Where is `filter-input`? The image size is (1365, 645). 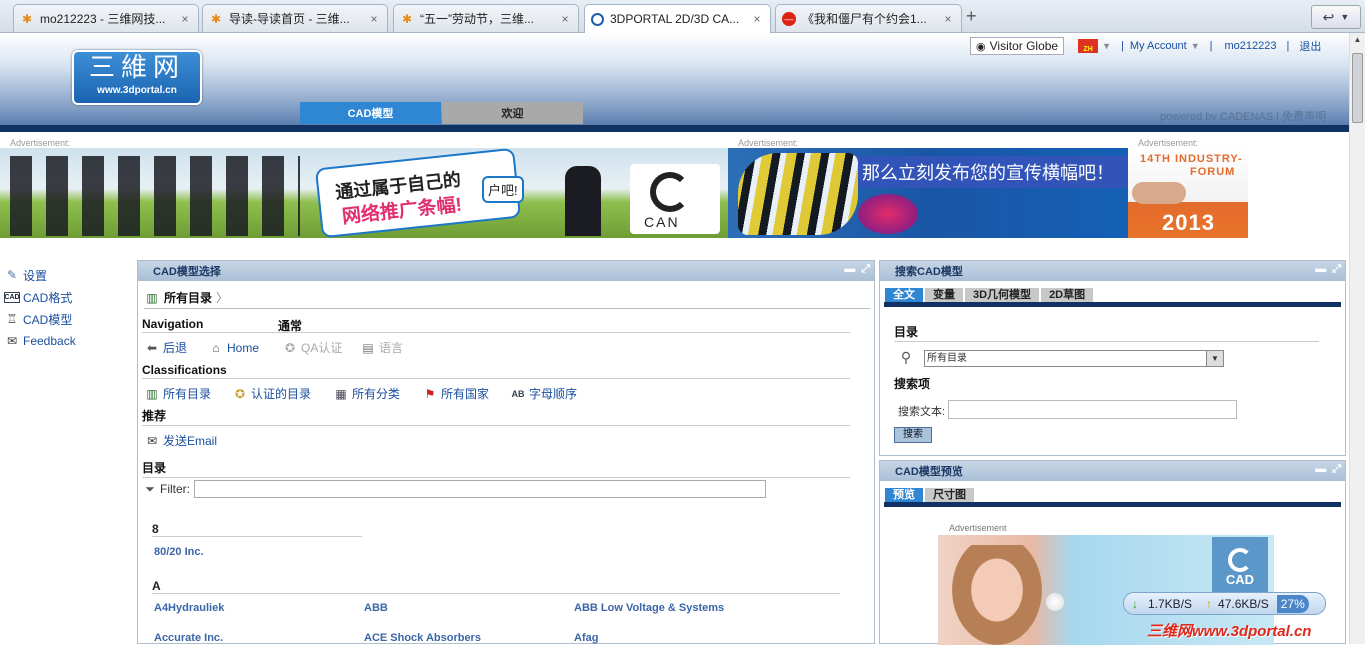 filter-input is located at coordinates (480, 489).